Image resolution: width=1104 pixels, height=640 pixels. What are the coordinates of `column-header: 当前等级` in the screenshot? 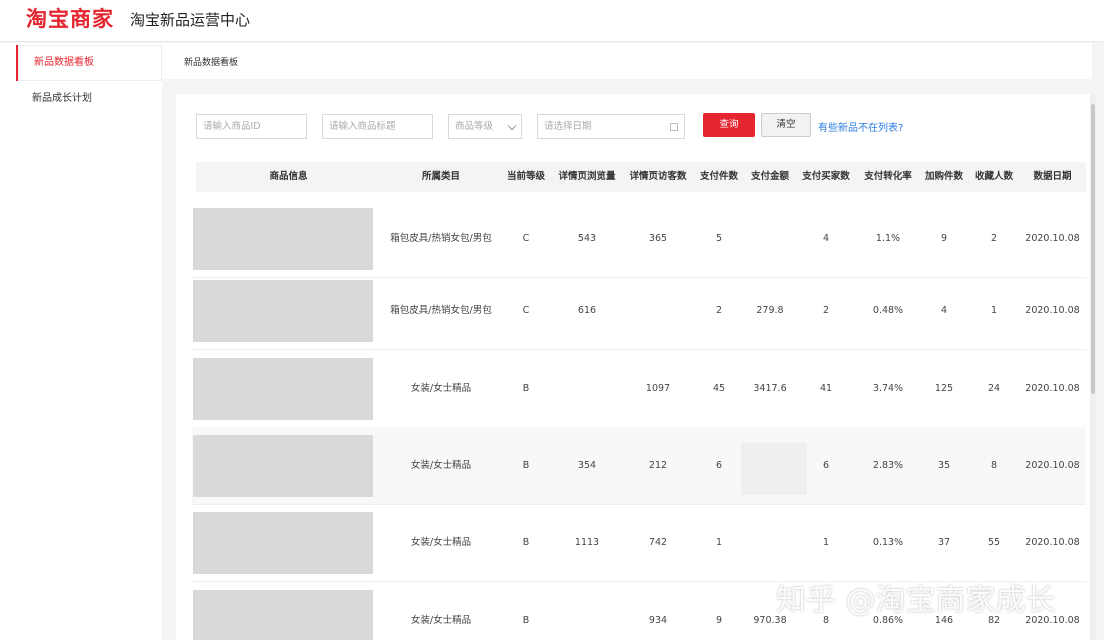 It's located at (525, 176).